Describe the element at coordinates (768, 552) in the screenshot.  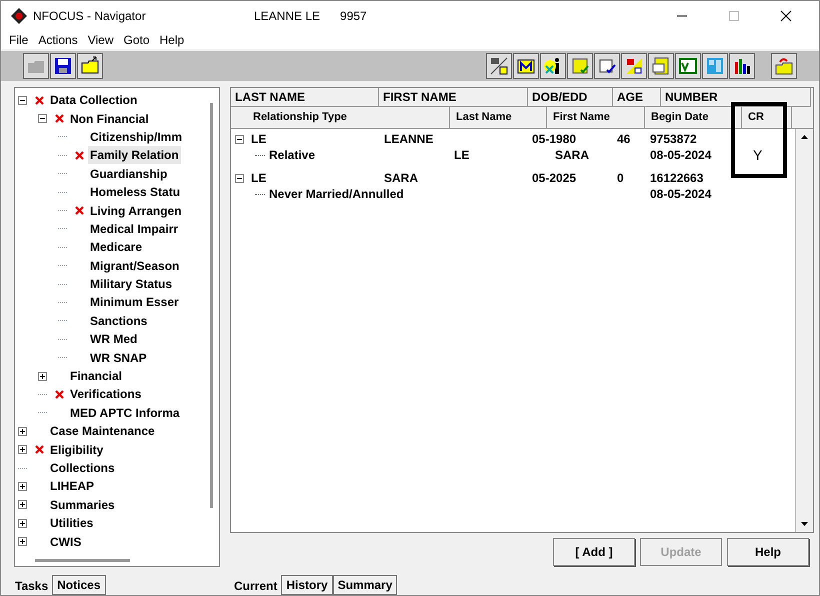
I see `action-button: Help` at that location.